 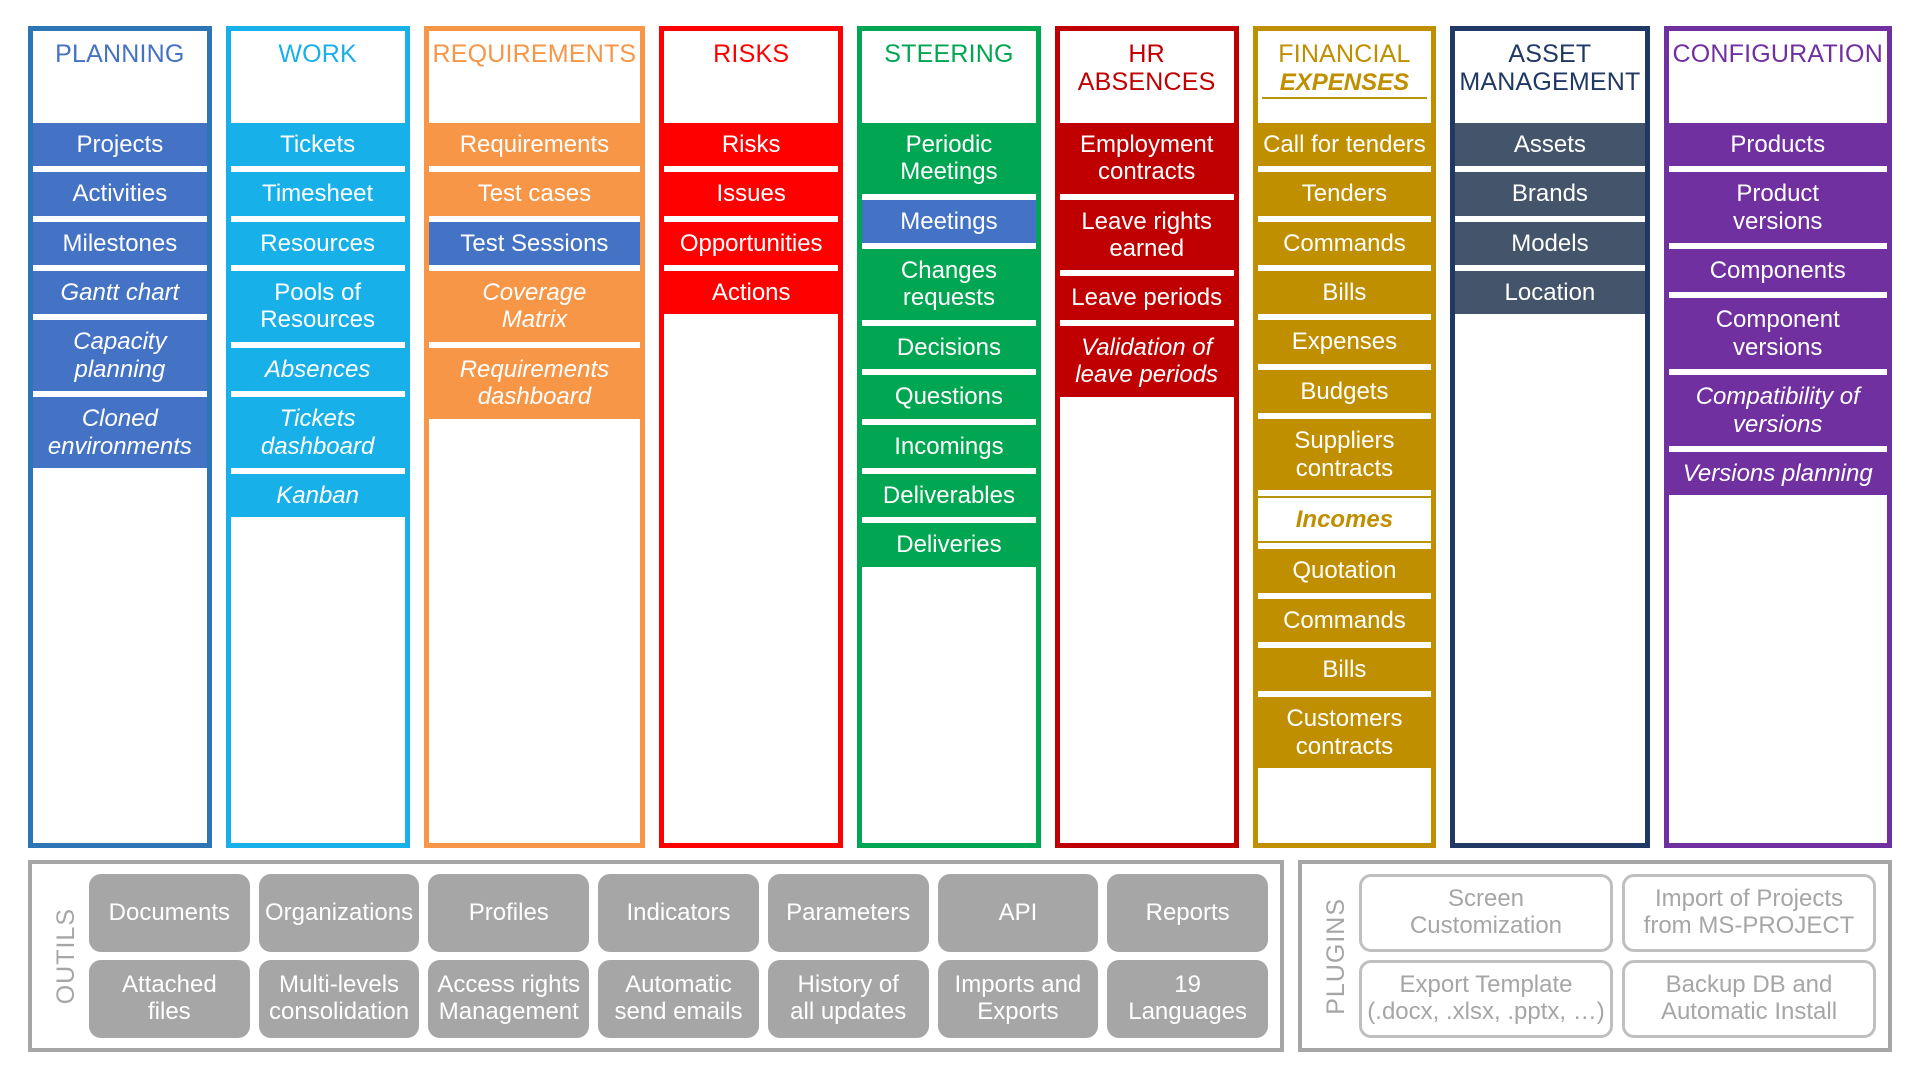 What do you see at coordinates (1777, 271) in the screenshot?
I see `menu-item-configuration-2: Components` at bounding box center [1777, 271].